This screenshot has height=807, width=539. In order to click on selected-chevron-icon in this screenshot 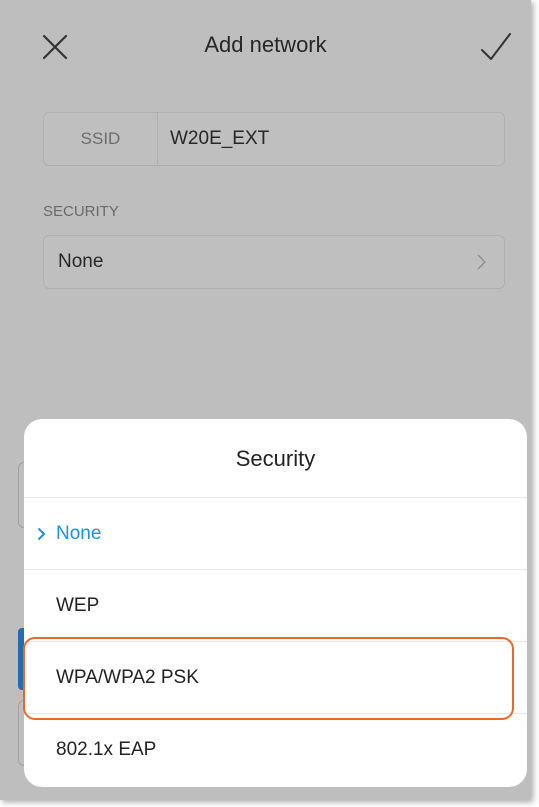, I will do `click(41, 534)`.